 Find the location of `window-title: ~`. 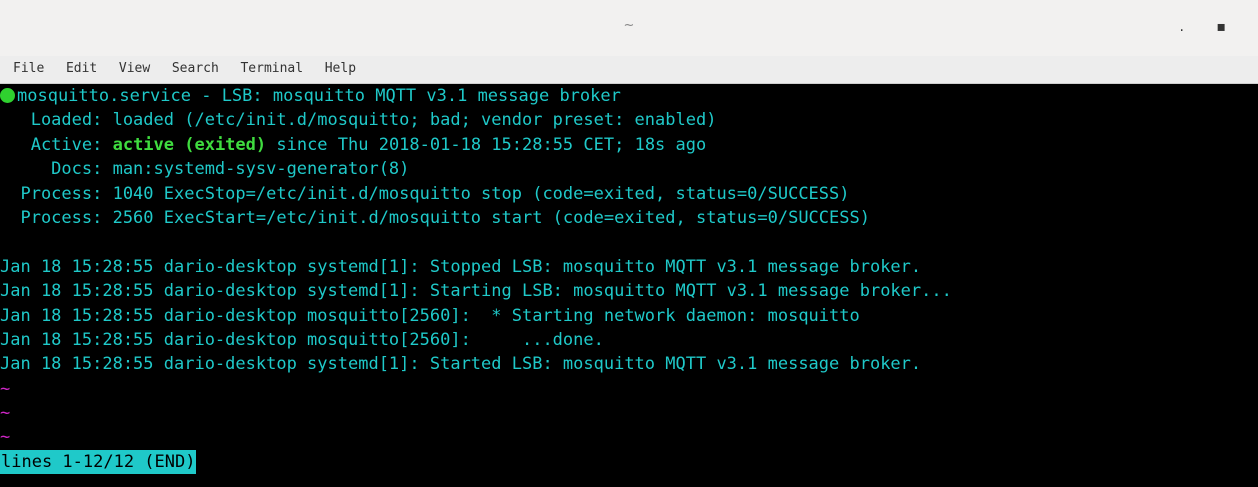

window-title: ~ is located at coordinates (629, 25).